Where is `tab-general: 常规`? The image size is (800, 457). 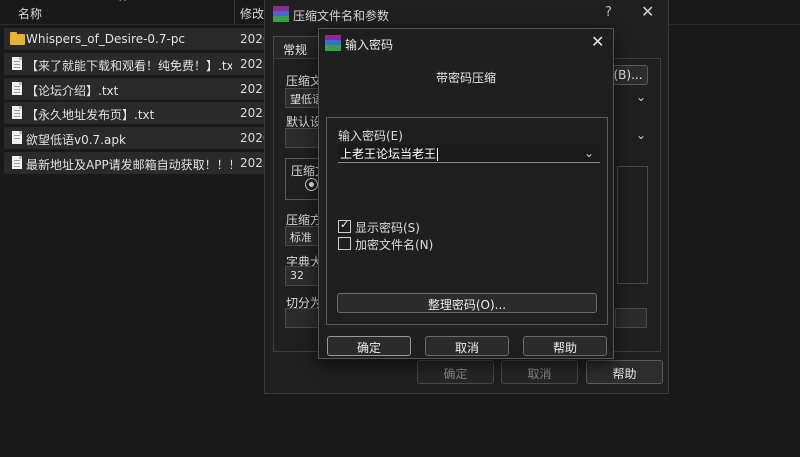 tab-general: 常规 is located at coordinates (296, 47).